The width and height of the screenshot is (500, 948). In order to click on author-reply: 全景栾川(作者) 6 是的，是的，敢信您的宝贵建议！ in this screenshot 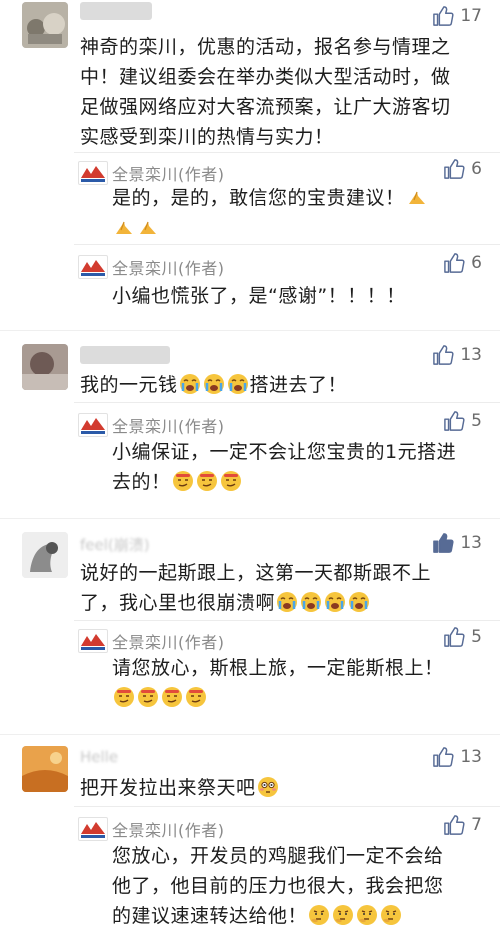, I will do `click(287, 194)`.